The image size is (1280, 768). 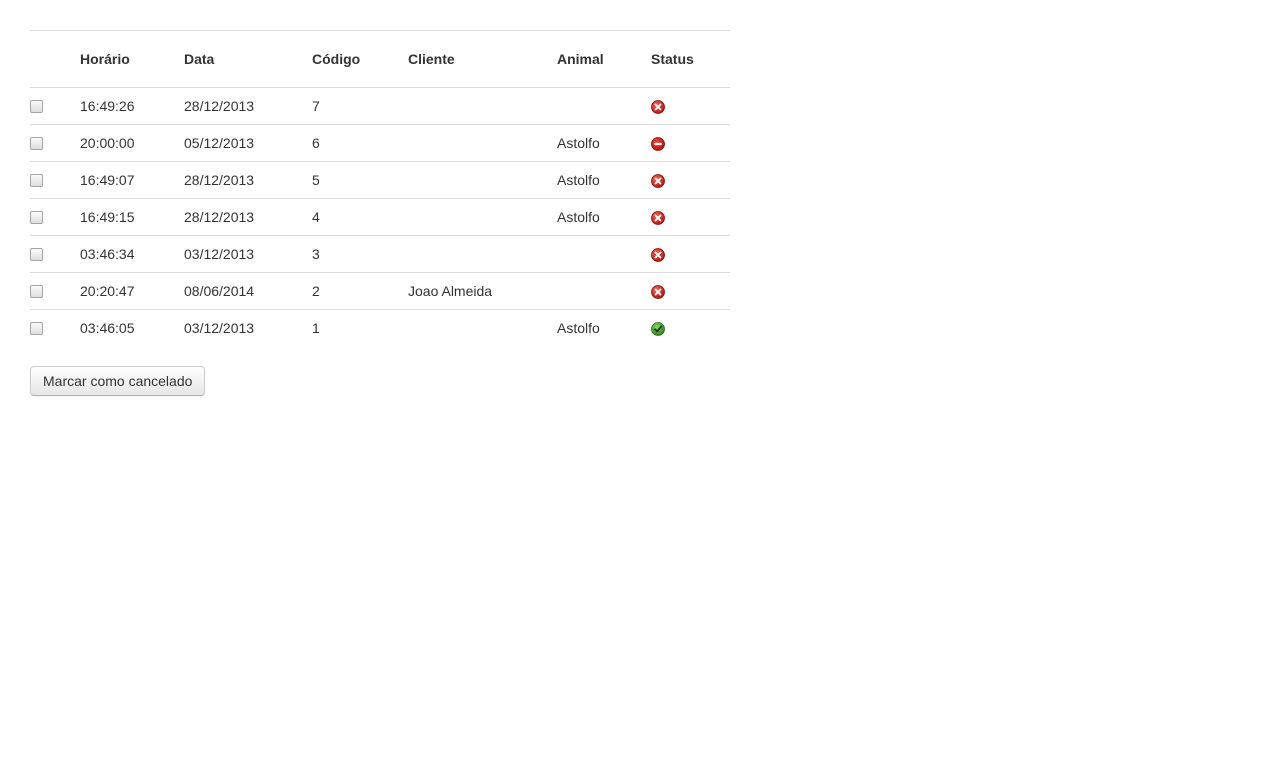 What do you see at coordinates (360, 254) in the screenshot?
I see `cell-code: 3` at bounding box center [360, 254].